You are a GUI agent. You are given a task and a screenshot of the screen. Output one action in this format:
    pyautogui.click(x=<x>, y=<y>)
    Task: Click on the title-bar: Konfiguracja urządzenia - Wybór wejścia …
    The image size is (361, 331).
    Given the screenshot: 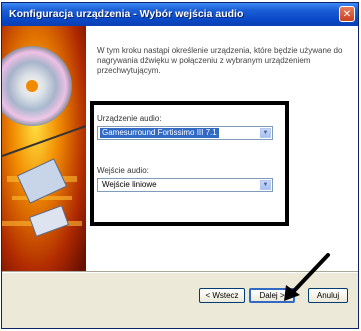 What is the action you would take?
    pyautogui.click(x=180, y=15)
    